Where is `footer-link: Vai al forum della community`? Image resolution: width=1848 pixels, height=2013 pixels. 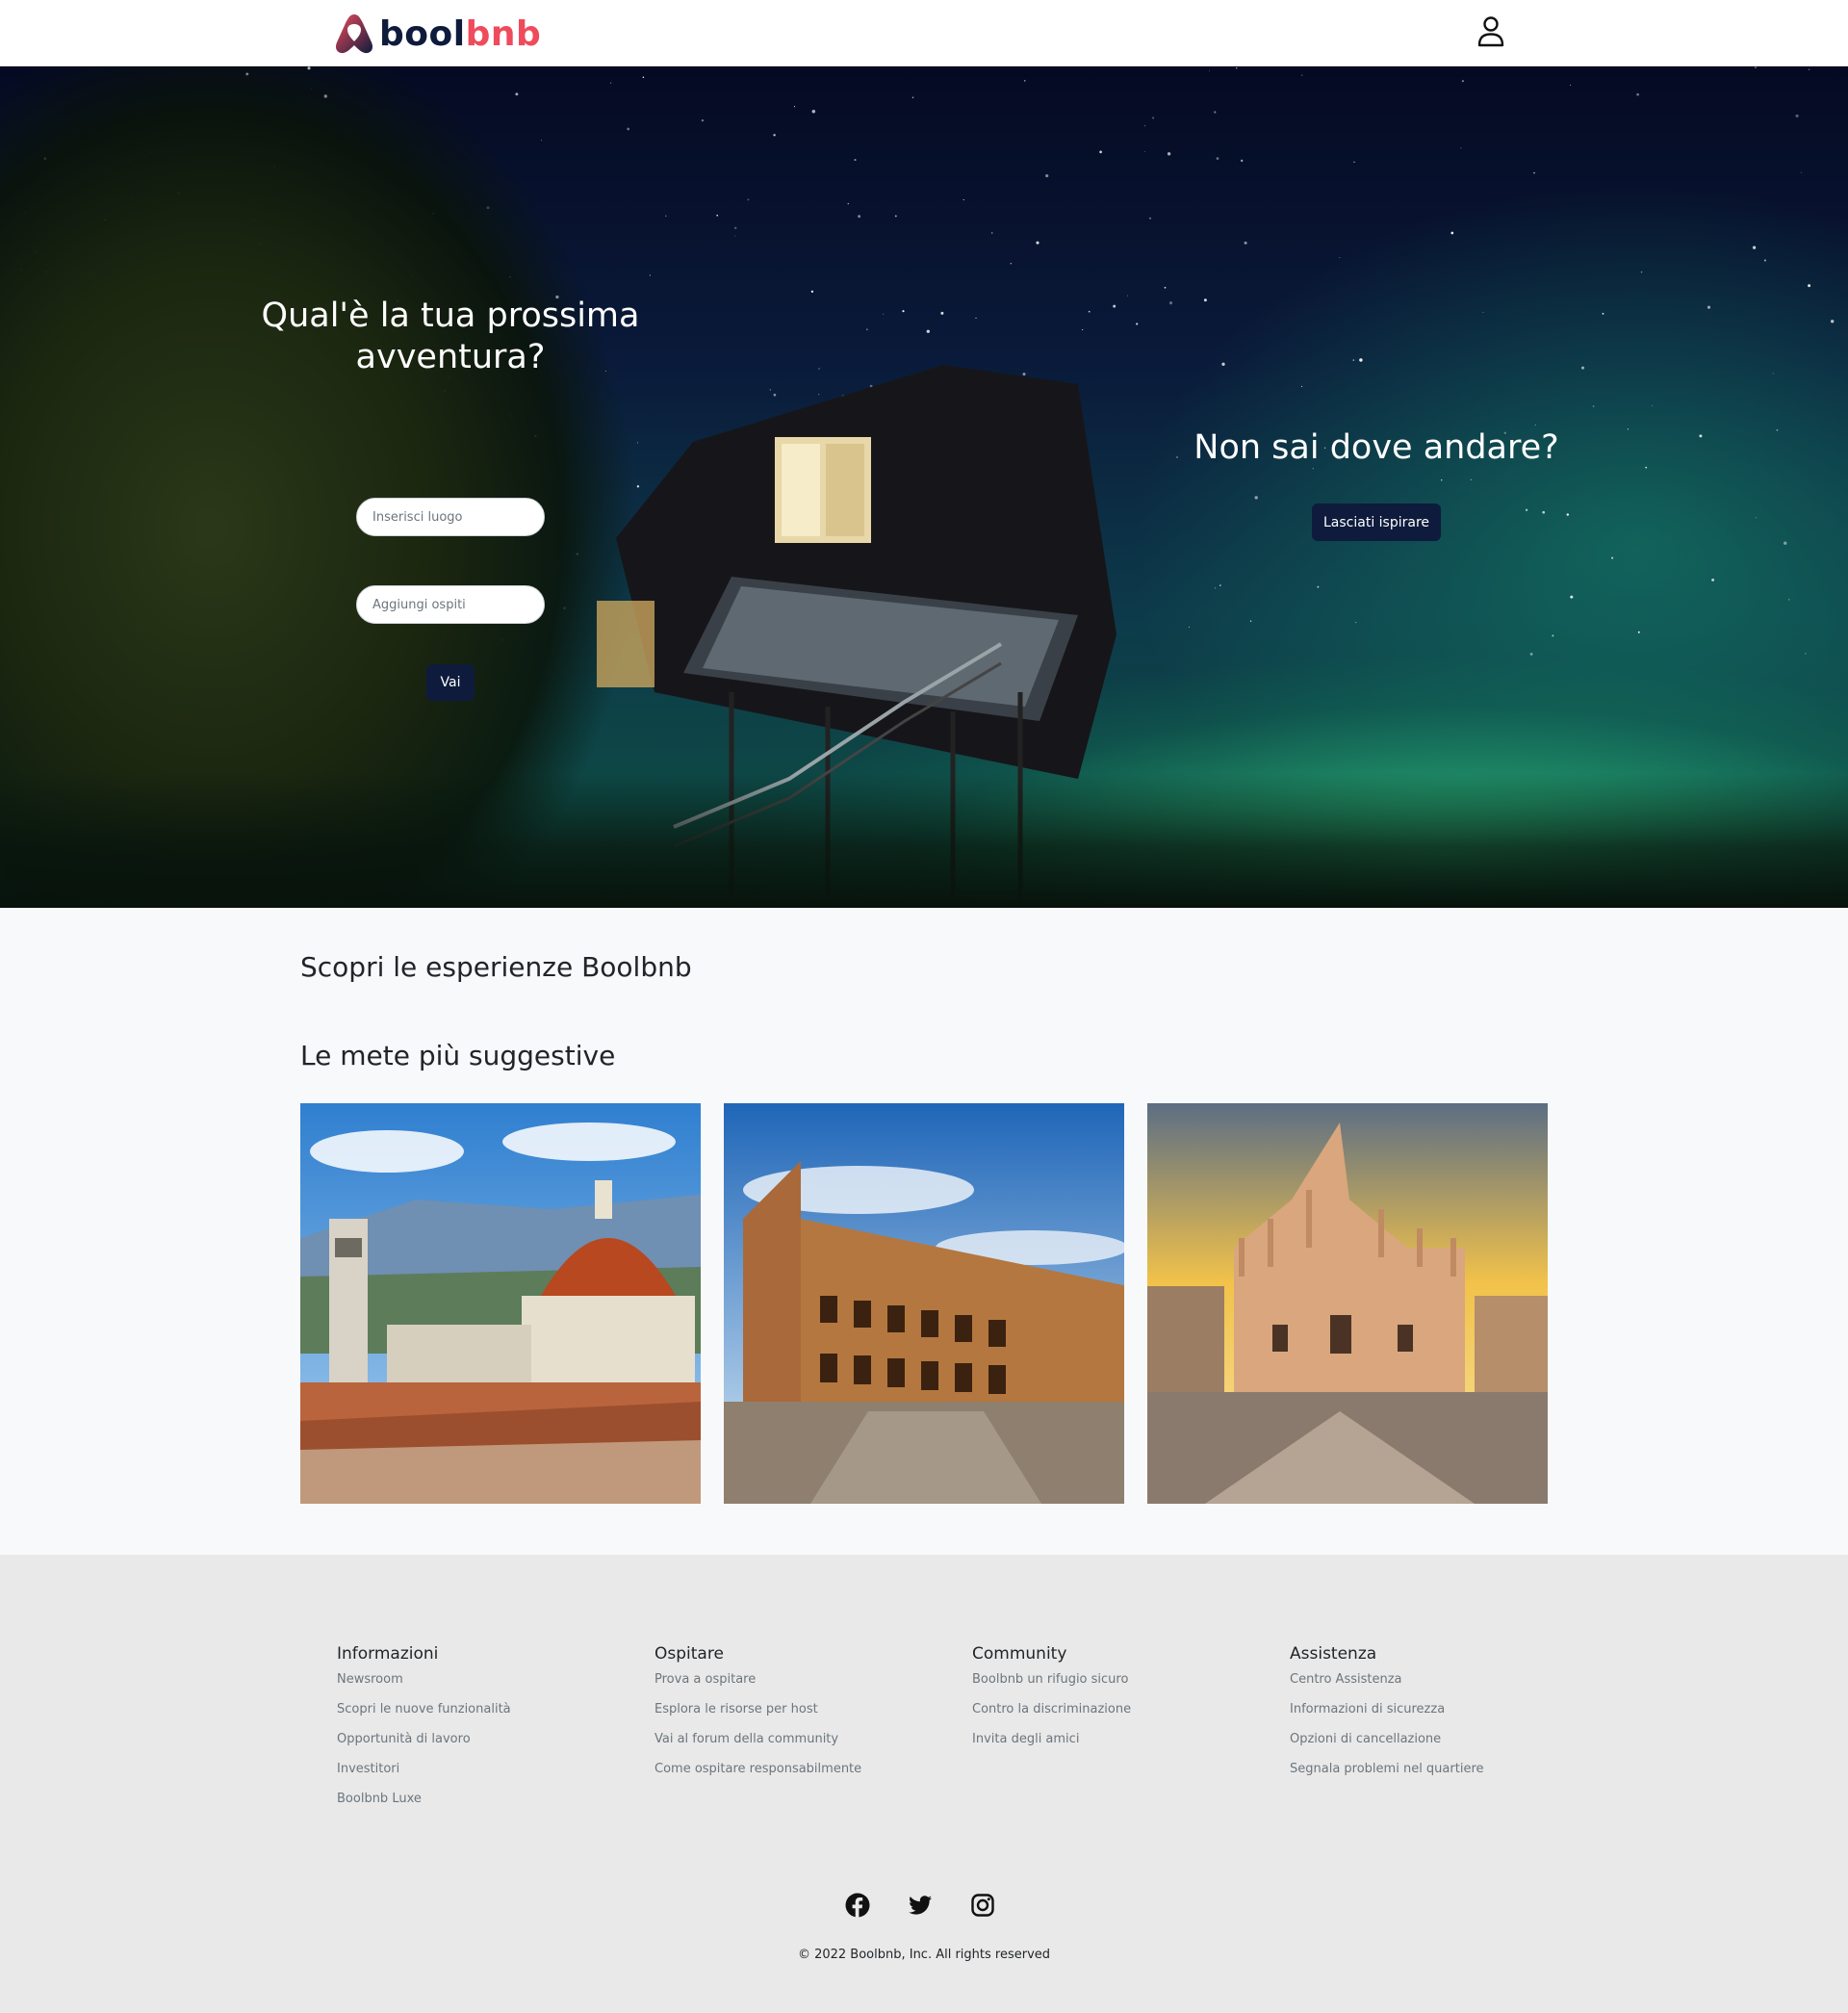
footer-link: Vai al forum della community is located at coordinates (798, 1745).